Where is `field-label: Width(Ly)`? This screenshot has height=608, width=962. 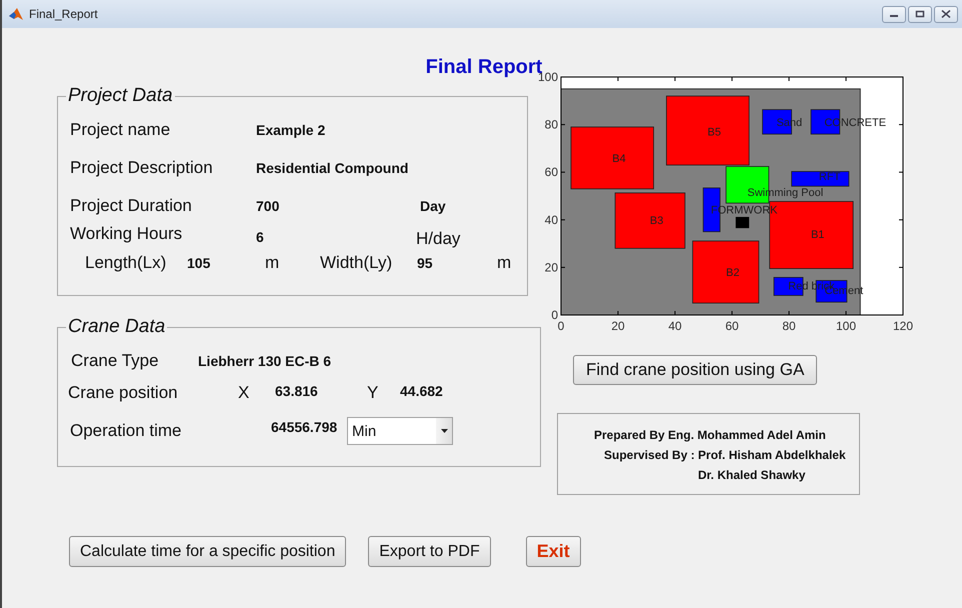
field-label: Width(Ly) is located at coordinates (357, 263).